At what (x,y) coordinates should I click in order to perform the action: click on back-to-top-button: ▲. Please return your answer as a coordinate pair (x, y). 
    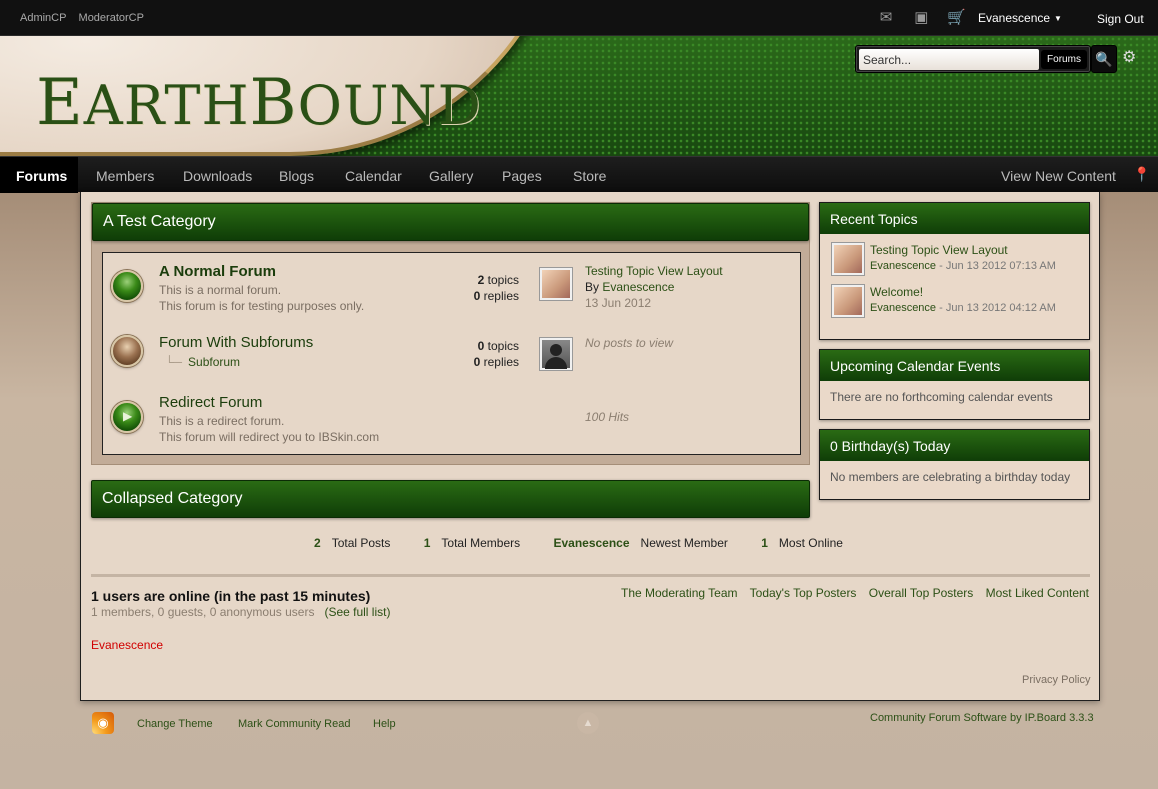
    Looking at the image, I should click on (588, 723).